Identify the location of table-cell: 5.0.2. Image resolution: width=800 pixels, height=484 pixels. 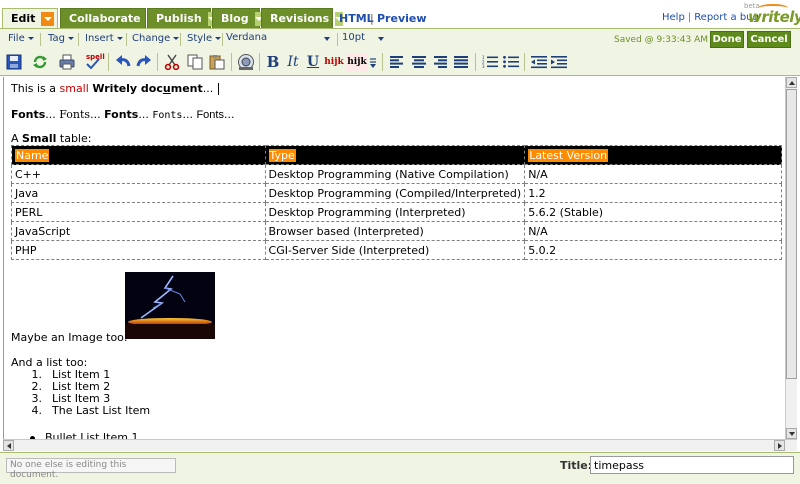
(653, 250).